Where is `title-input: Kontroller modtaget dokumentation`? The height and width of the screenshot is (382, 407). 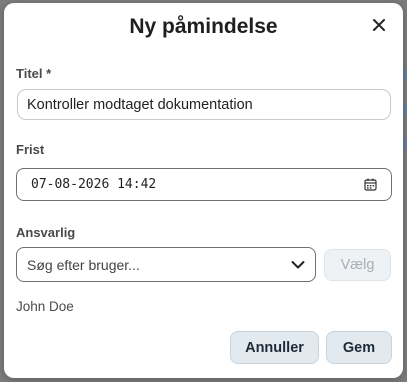
title-input: Kontroller modtaget dokumentation is located at coordinates (204, 104).